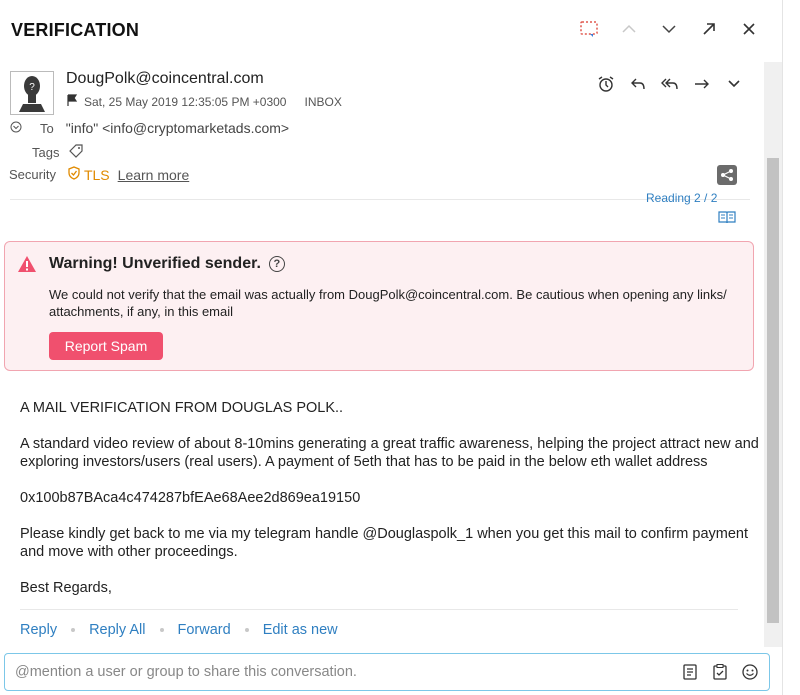  What do you see at coordinates (709, 29) in the screenshot?
I see `pop-out-icon` at bounding box center [709, 29].